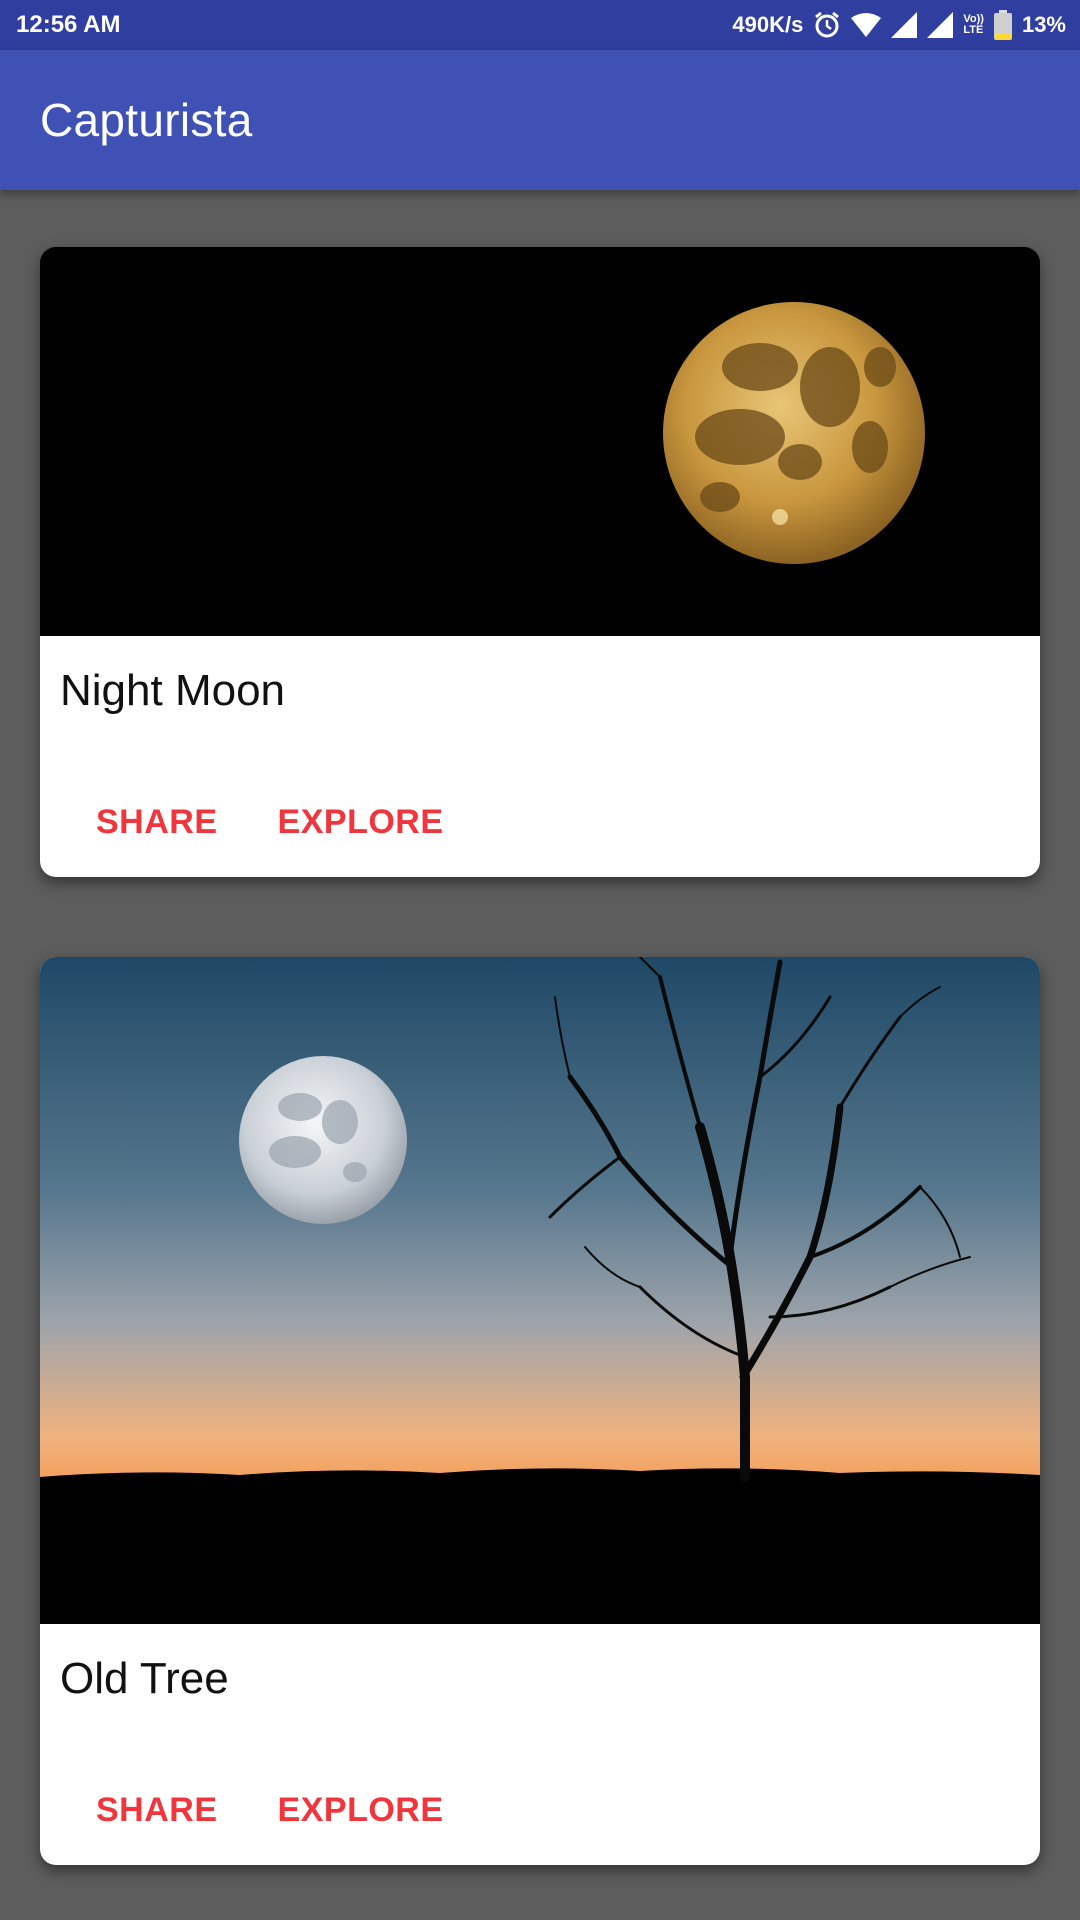  I want to click on volte-icon: Vo)) LTE, so click(973, 24).